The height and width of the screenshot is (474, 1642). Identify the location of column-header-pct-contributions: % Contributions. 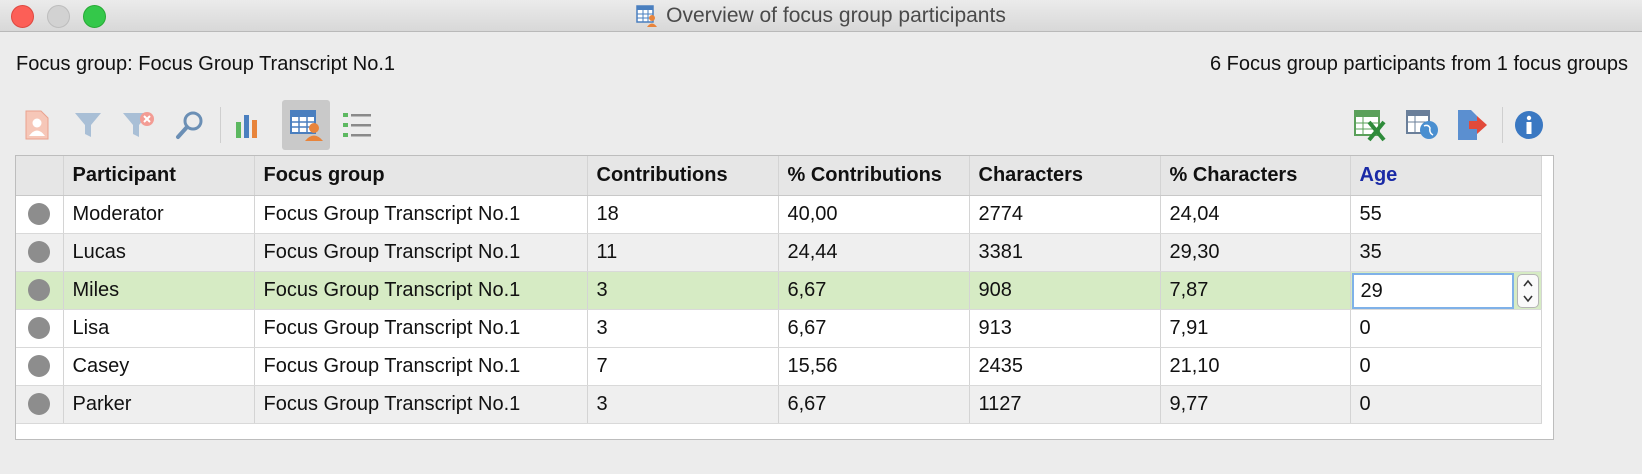
(874, 176).